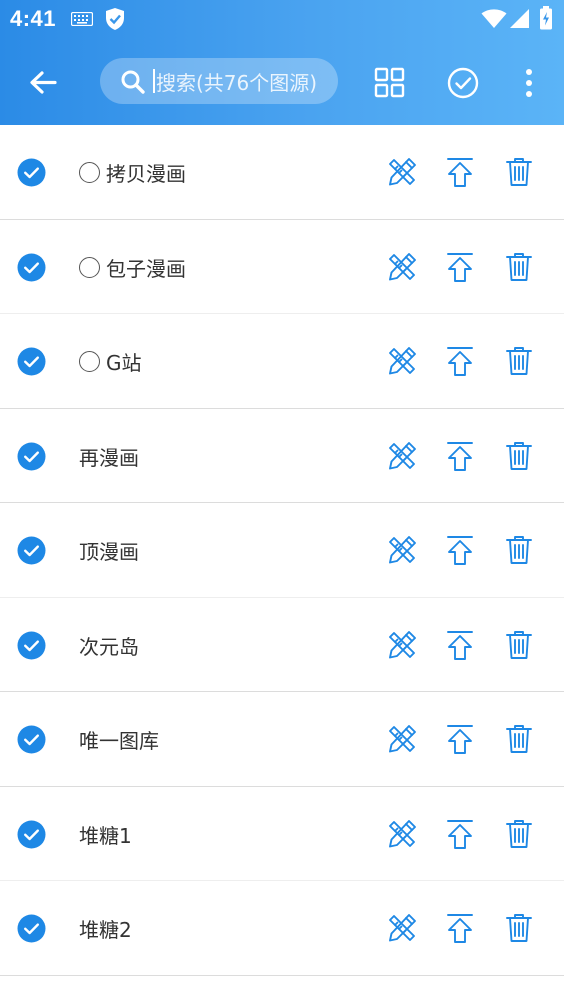  Describe the element at coordinates (146, 174) in the screenshot. I see `source-name: 拷贝漫画` at that location.